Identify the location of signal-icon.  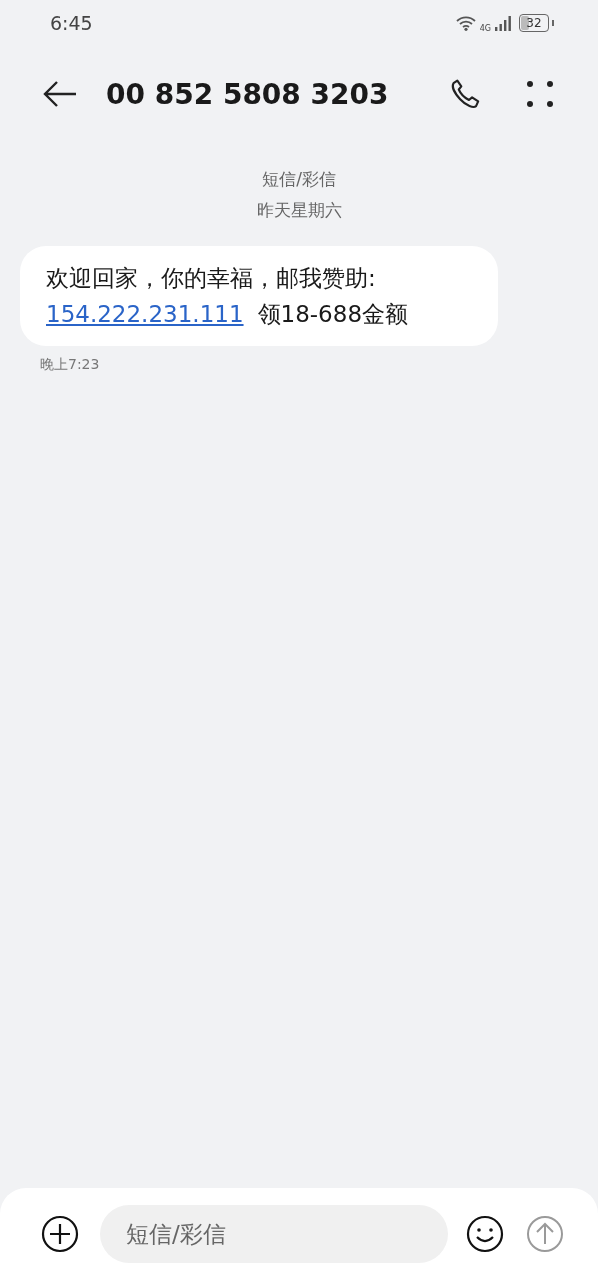
(503, 23).